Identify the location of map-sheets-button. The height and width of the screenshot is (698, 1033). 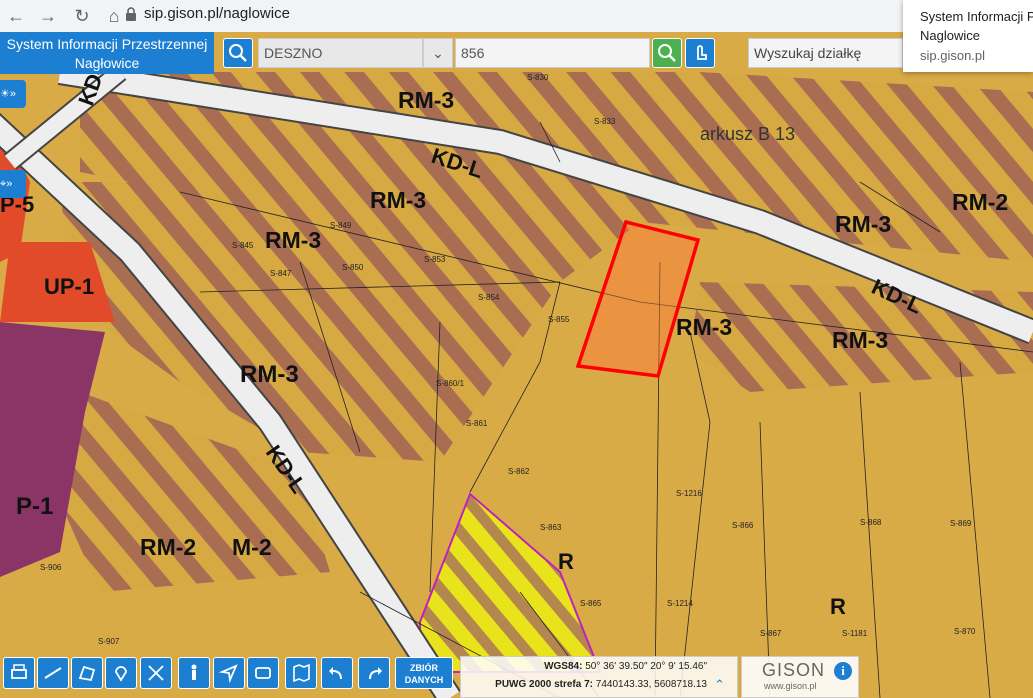
(301, 673).